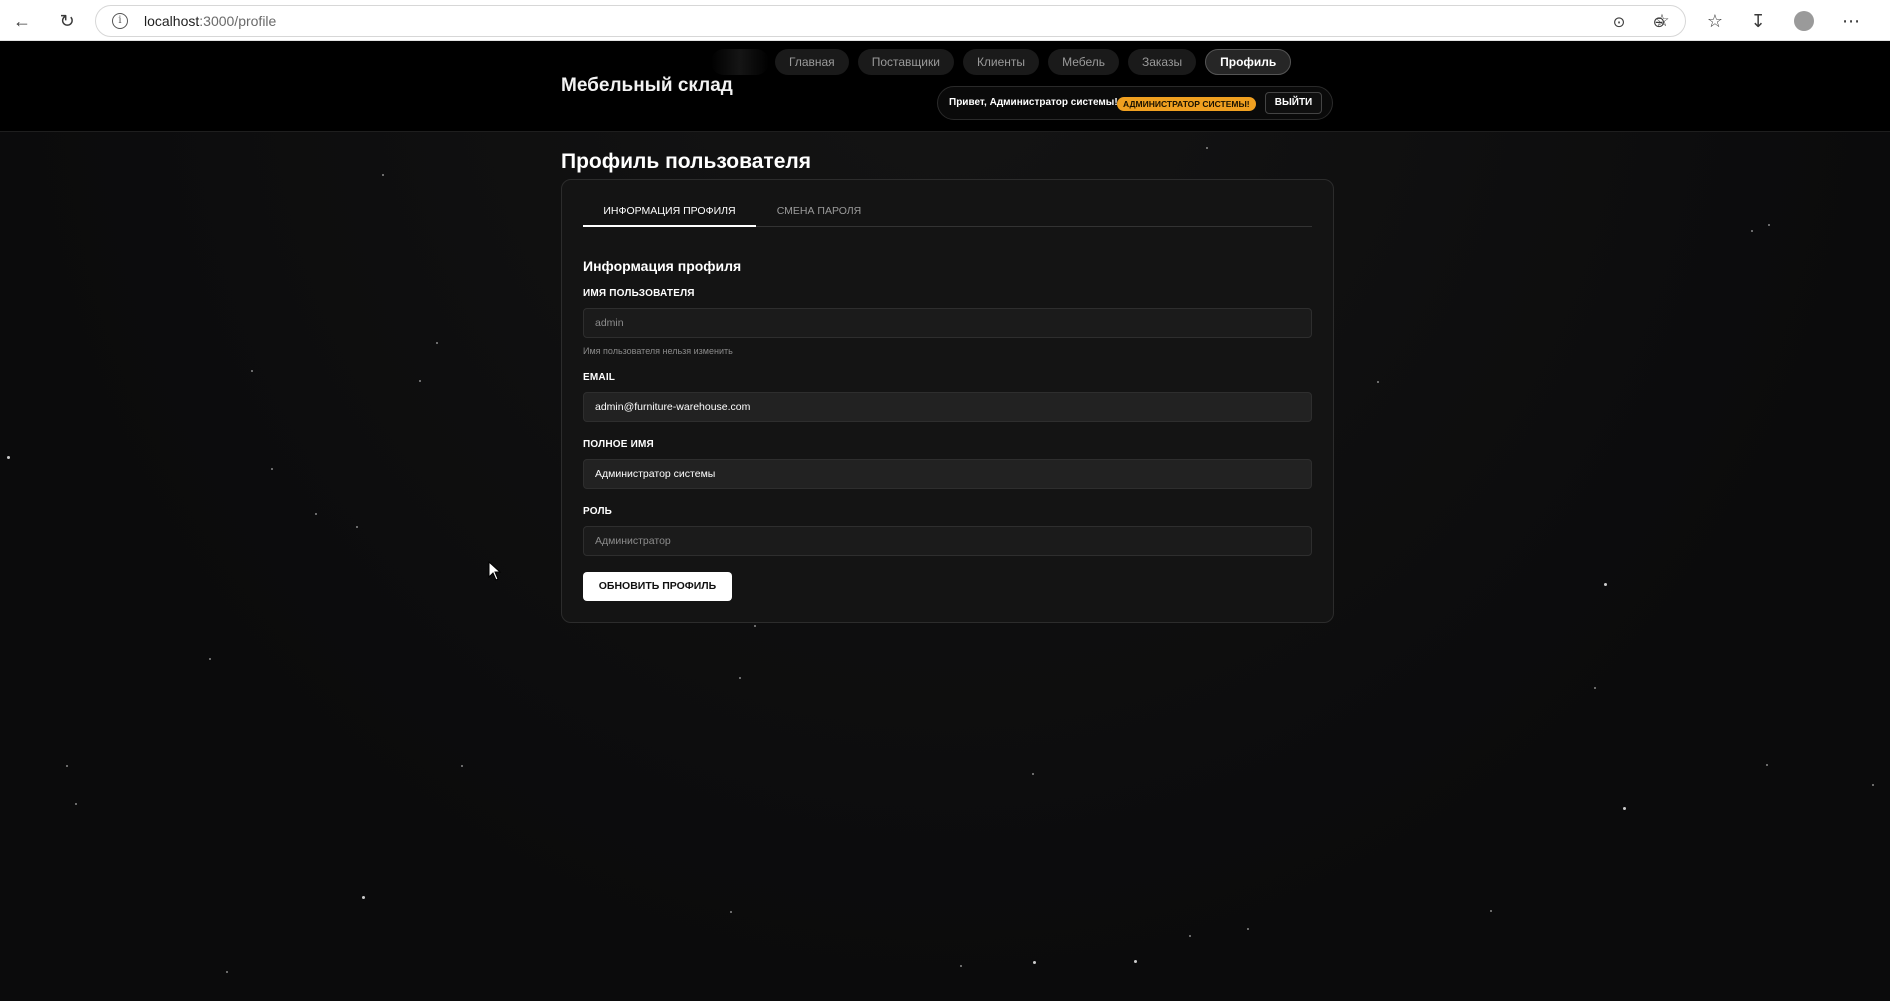  What do you see at coordinates (647, 86) in the screenshot?
I see `brand-title: Мебельный склад` at bounding box center [647, 86].